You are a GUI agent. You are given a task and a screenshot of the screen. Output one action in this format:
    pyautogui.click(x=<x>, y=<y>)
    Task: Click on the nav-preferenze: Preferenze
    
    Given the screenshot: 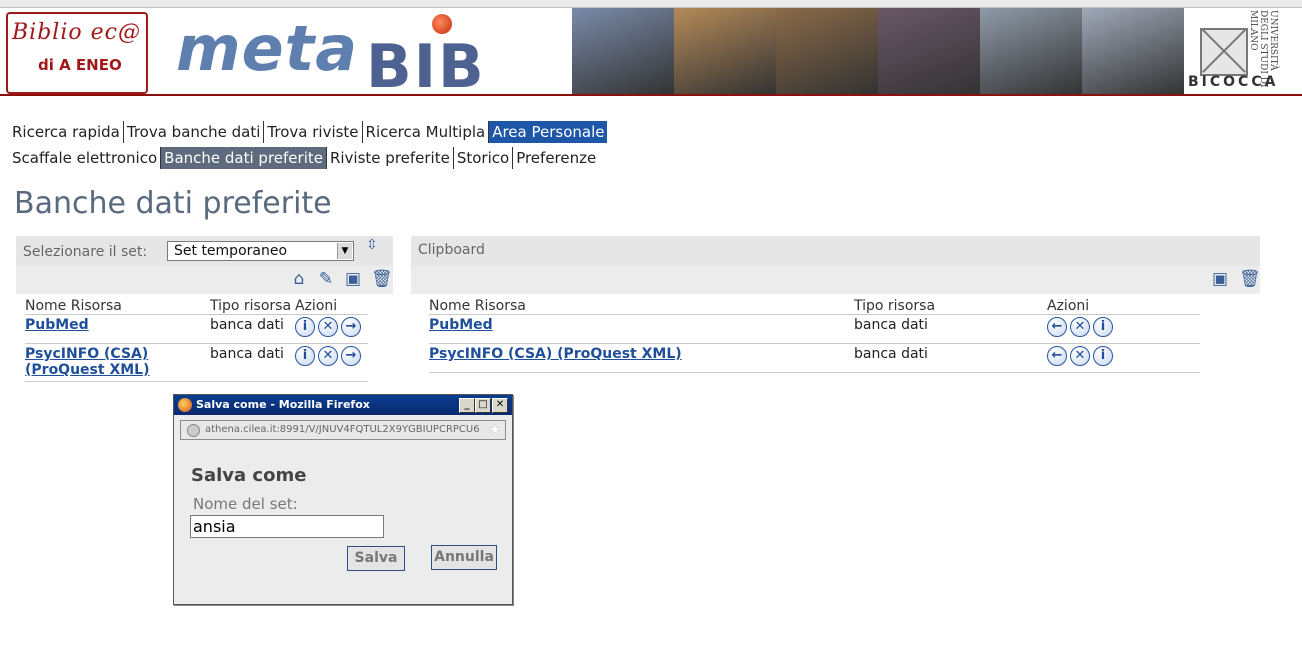 What is the action you would take?
    pyautogui.click(x=556, y=158)
    